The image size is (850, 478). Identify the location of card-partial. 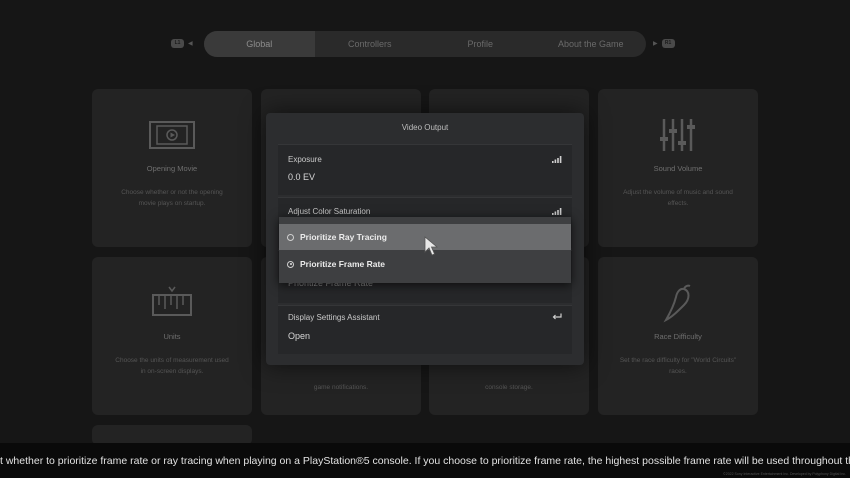
(172, 435).